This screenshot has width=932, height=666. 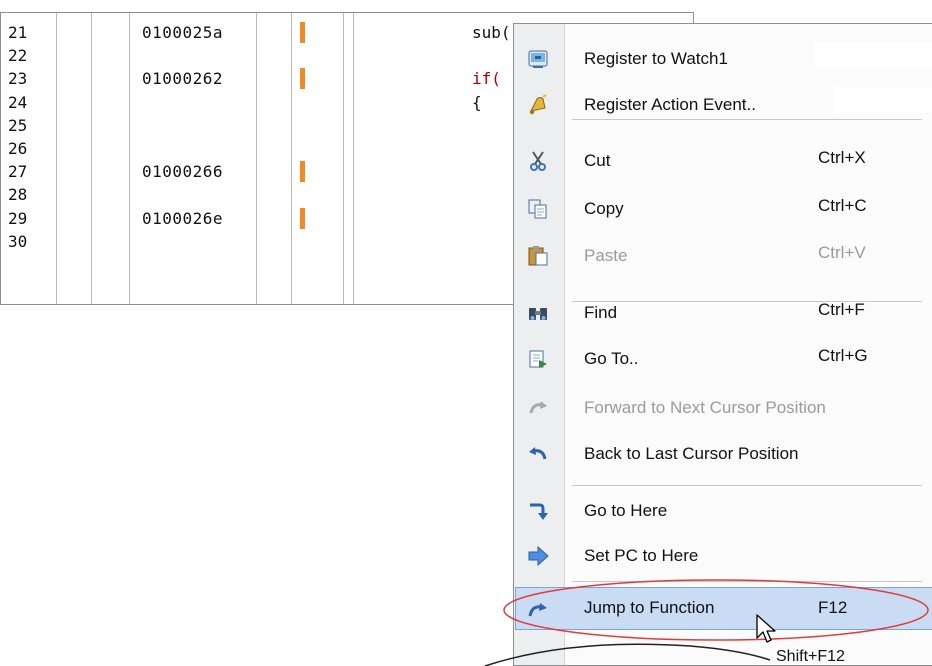 I want to click on menu-item-go-to-here: Go to Here, so click(x=723, y=511).